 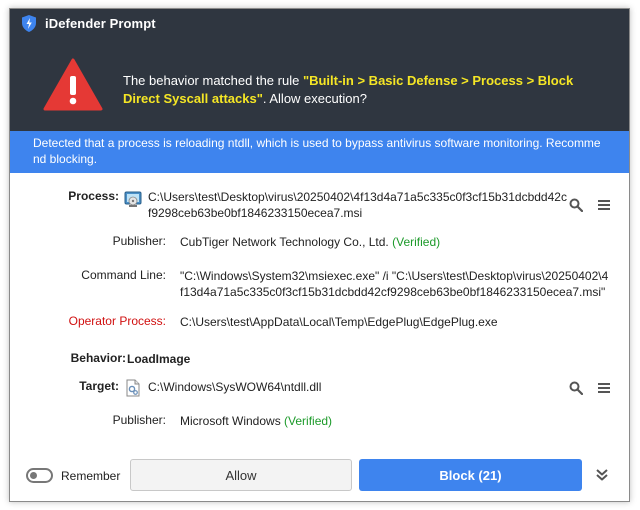 I want to click on chevron-double-down-icon, so click(x=602, y=475).